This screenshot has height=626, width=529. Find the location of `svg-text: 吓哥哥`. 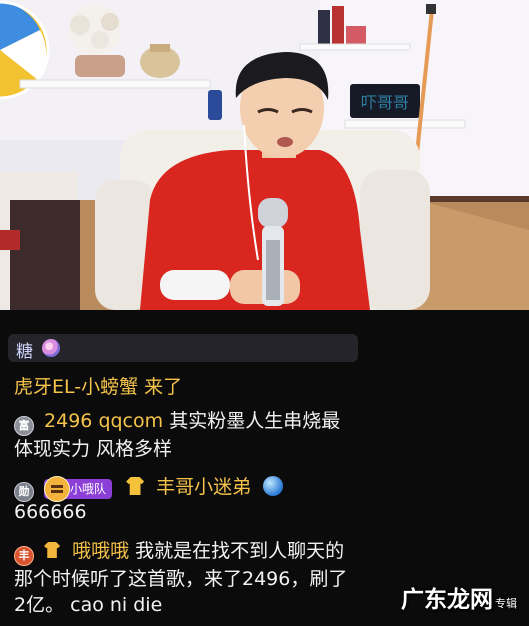

svg-text: 吓哥哥 is located at coordinates (385, 102).